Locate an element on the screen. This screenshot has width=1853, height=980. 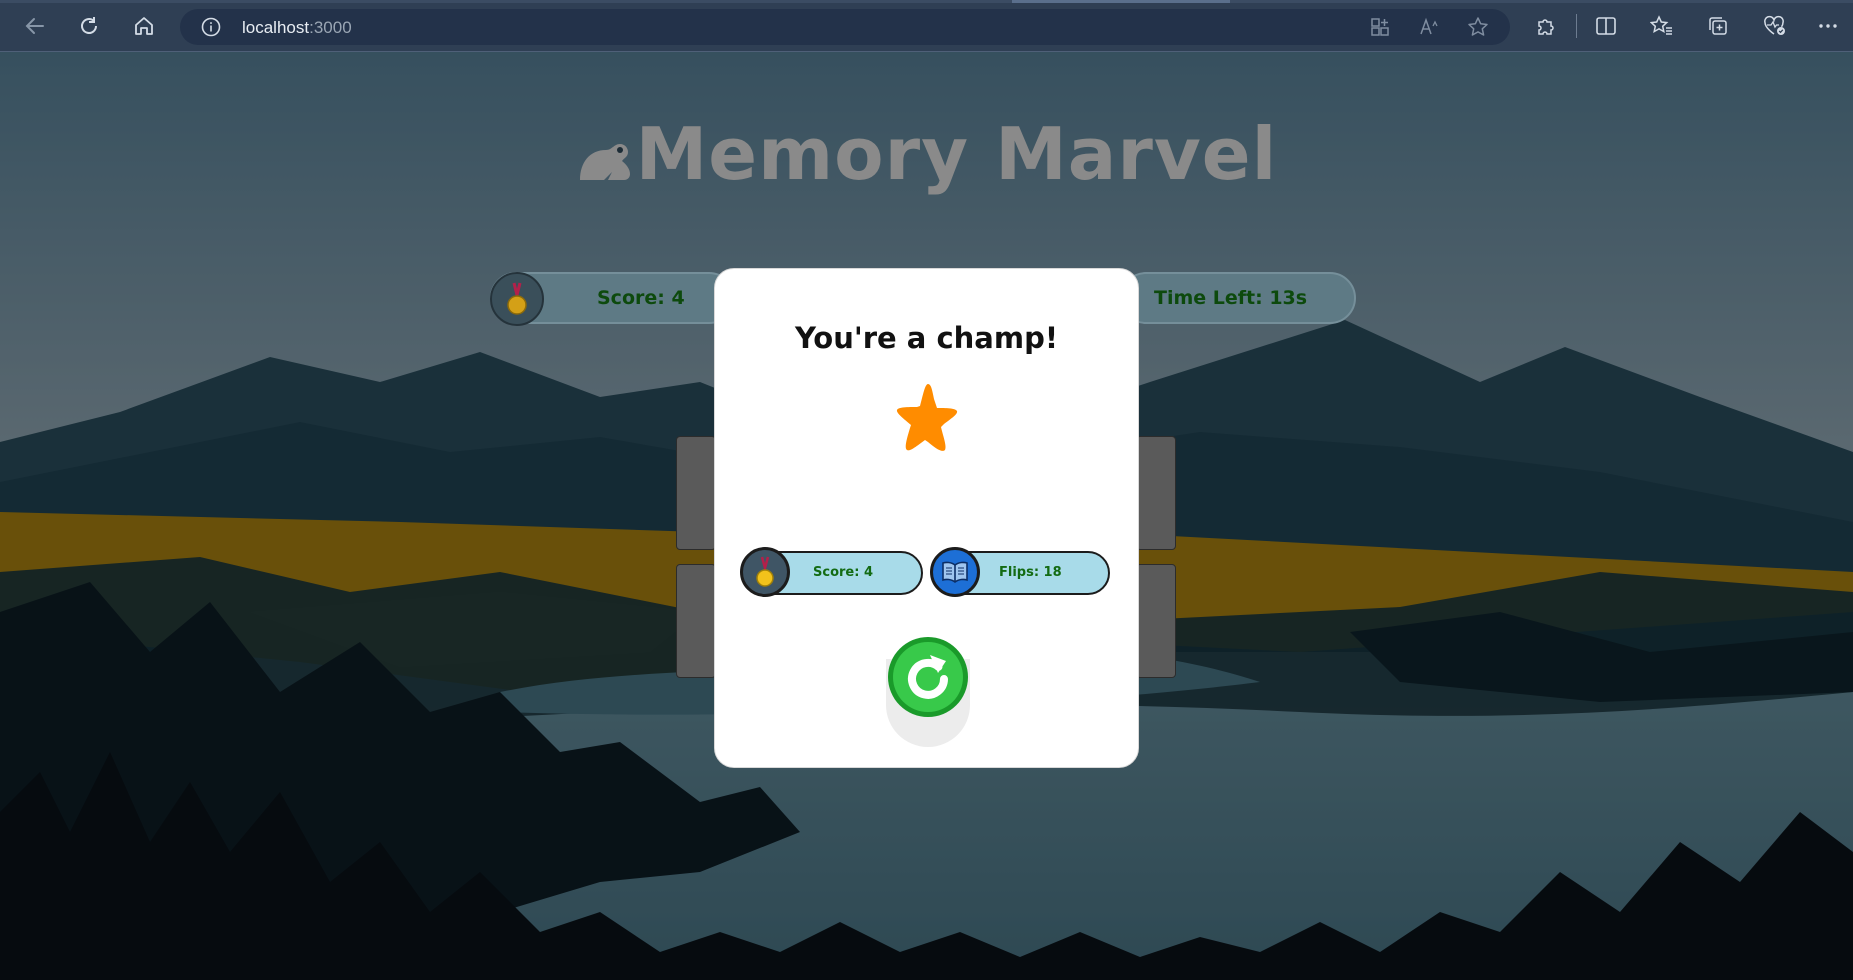
reload-icon is located at coordinates (89, 25).